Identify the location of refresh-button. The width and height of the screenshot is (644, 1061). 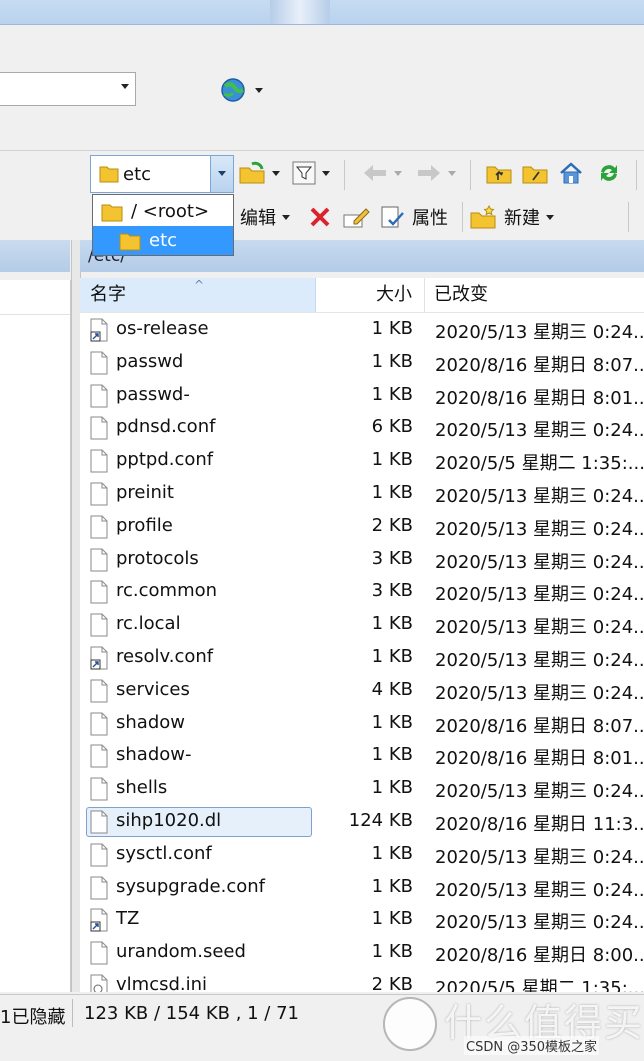
(609, 173).